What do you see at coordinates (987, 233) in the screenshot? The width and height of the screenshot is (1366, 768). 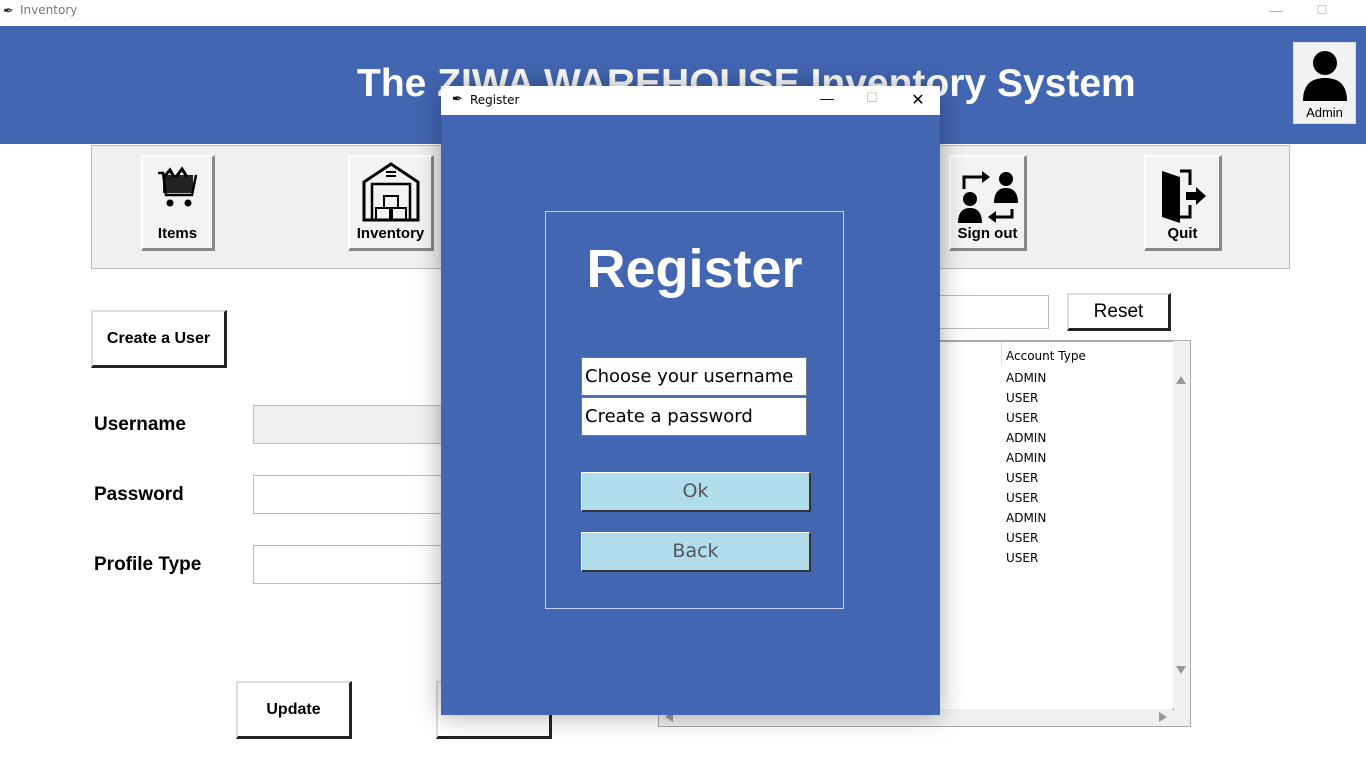 I see `signout-label: Sign out` at bounding box center [987, 233].